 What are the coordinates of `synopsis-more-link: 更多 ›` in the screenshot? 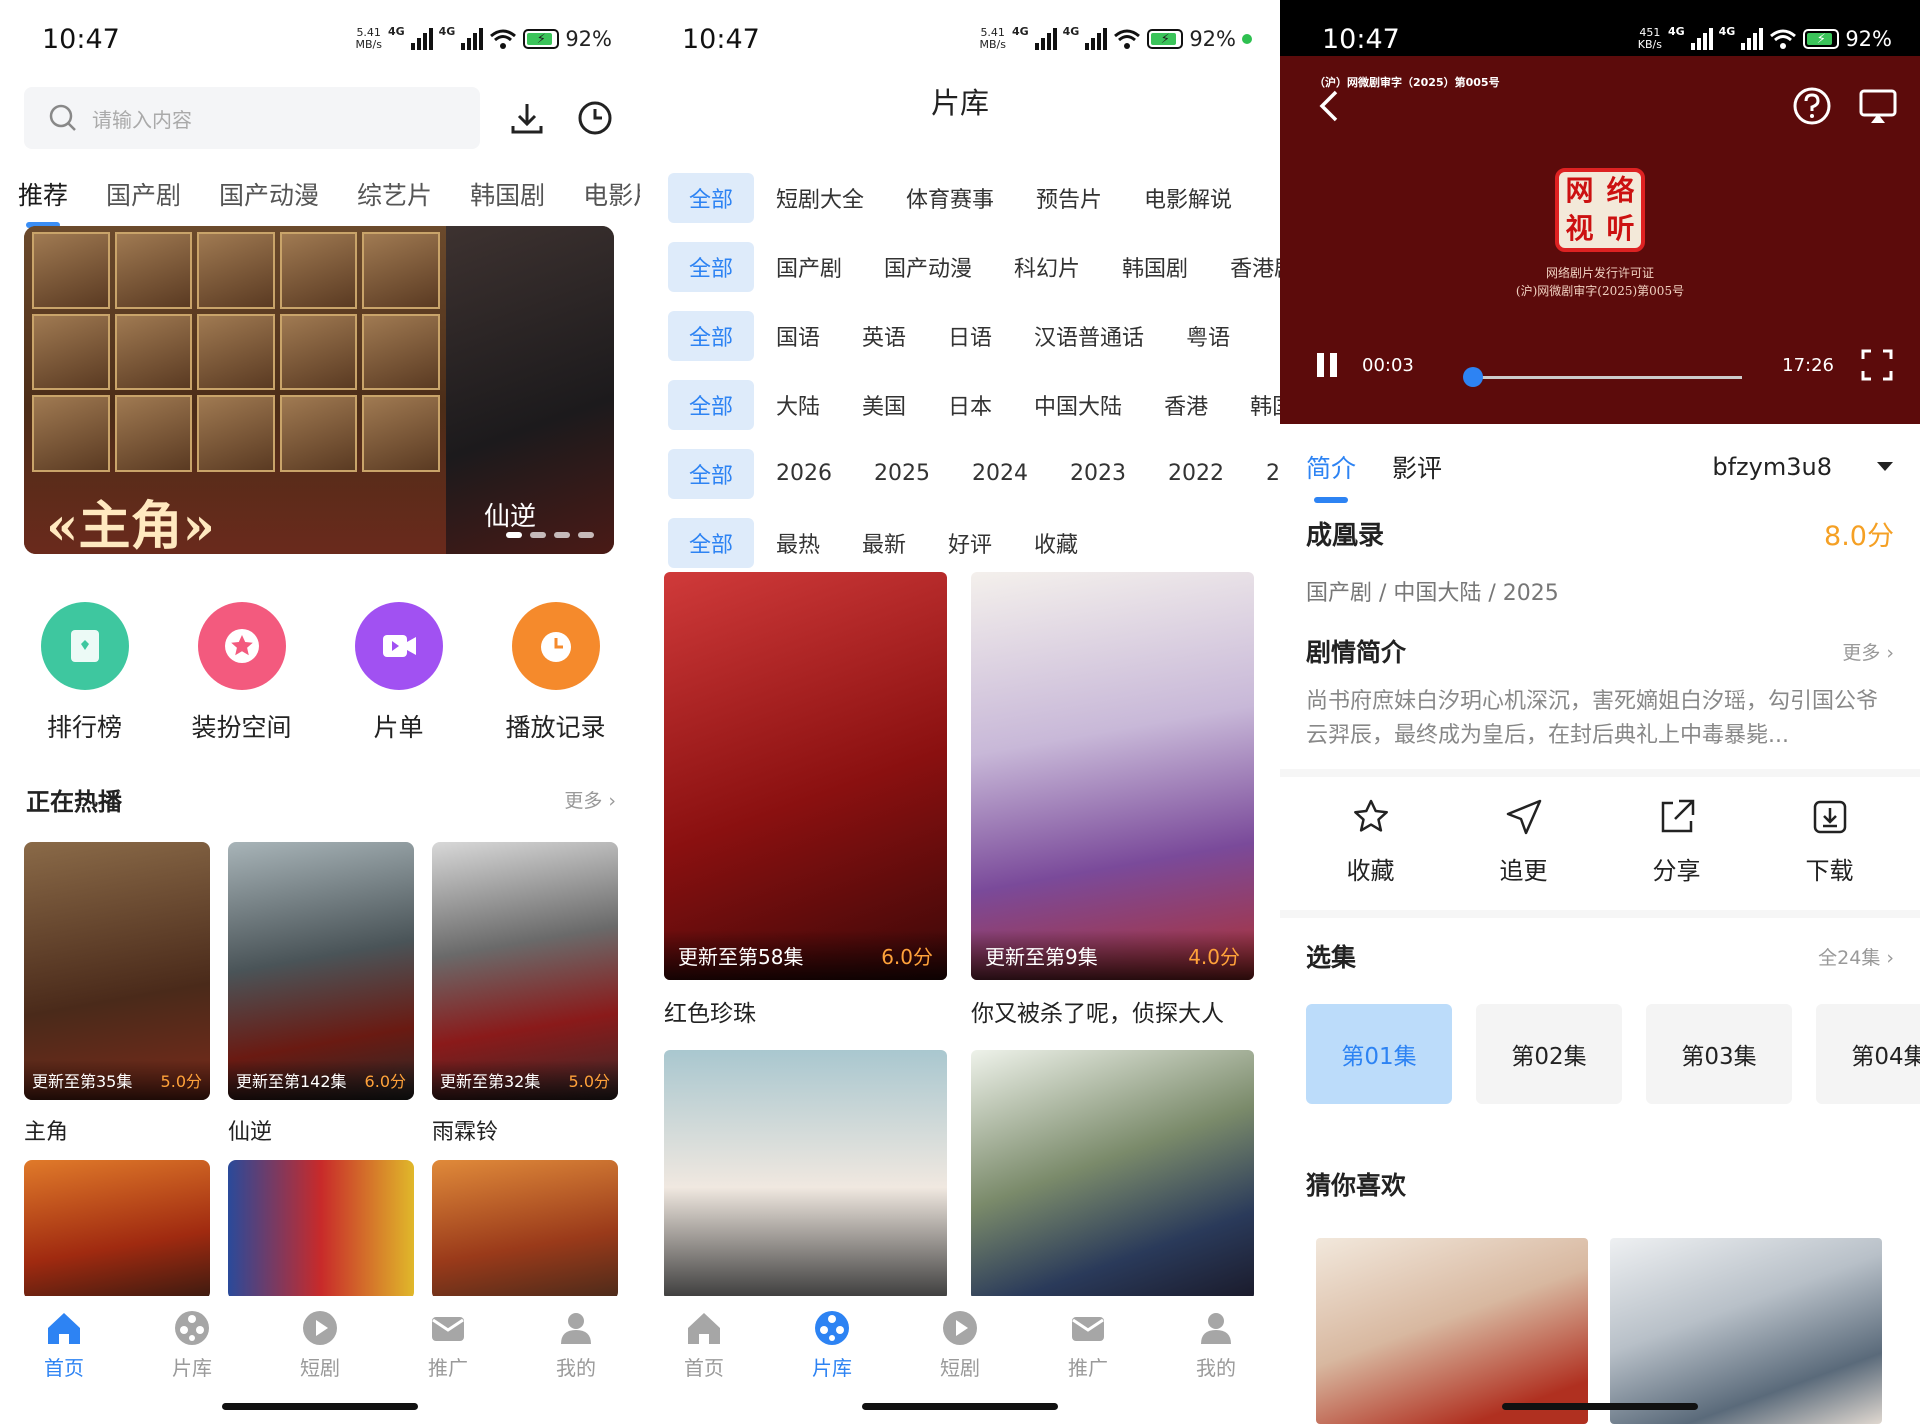 It's located at (1868, 651).